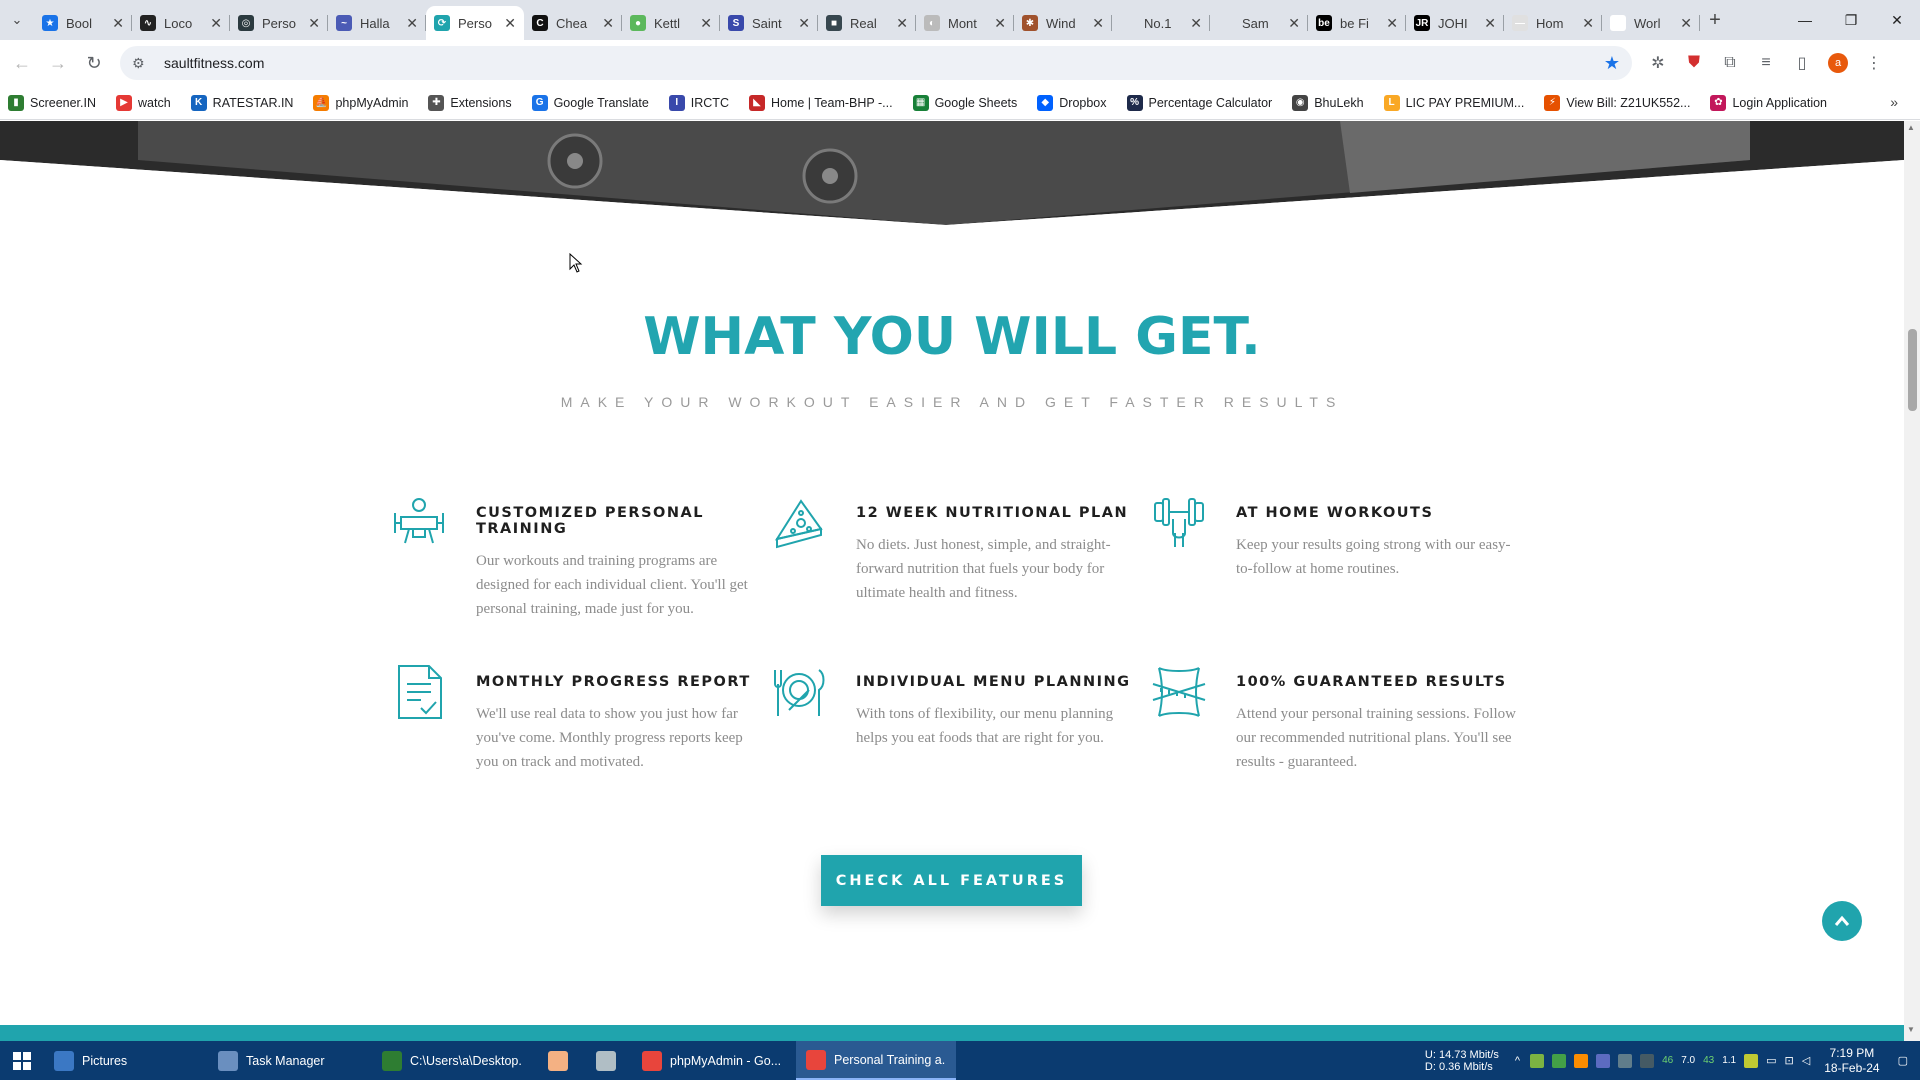 The image size is (1920, 1080). Describe the element at coordinates (1789, 1060) in the screenshot. I see `network-icon: ⊡` at that location.